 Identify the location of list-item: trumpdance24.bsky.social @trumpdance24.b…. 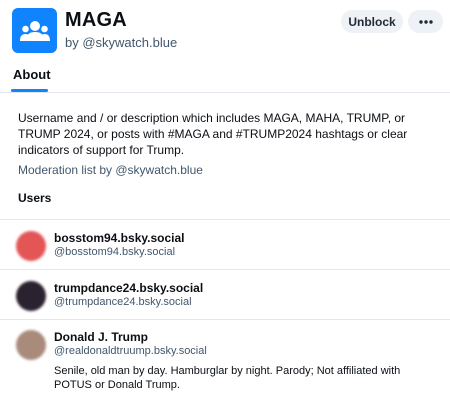
(225, 294).